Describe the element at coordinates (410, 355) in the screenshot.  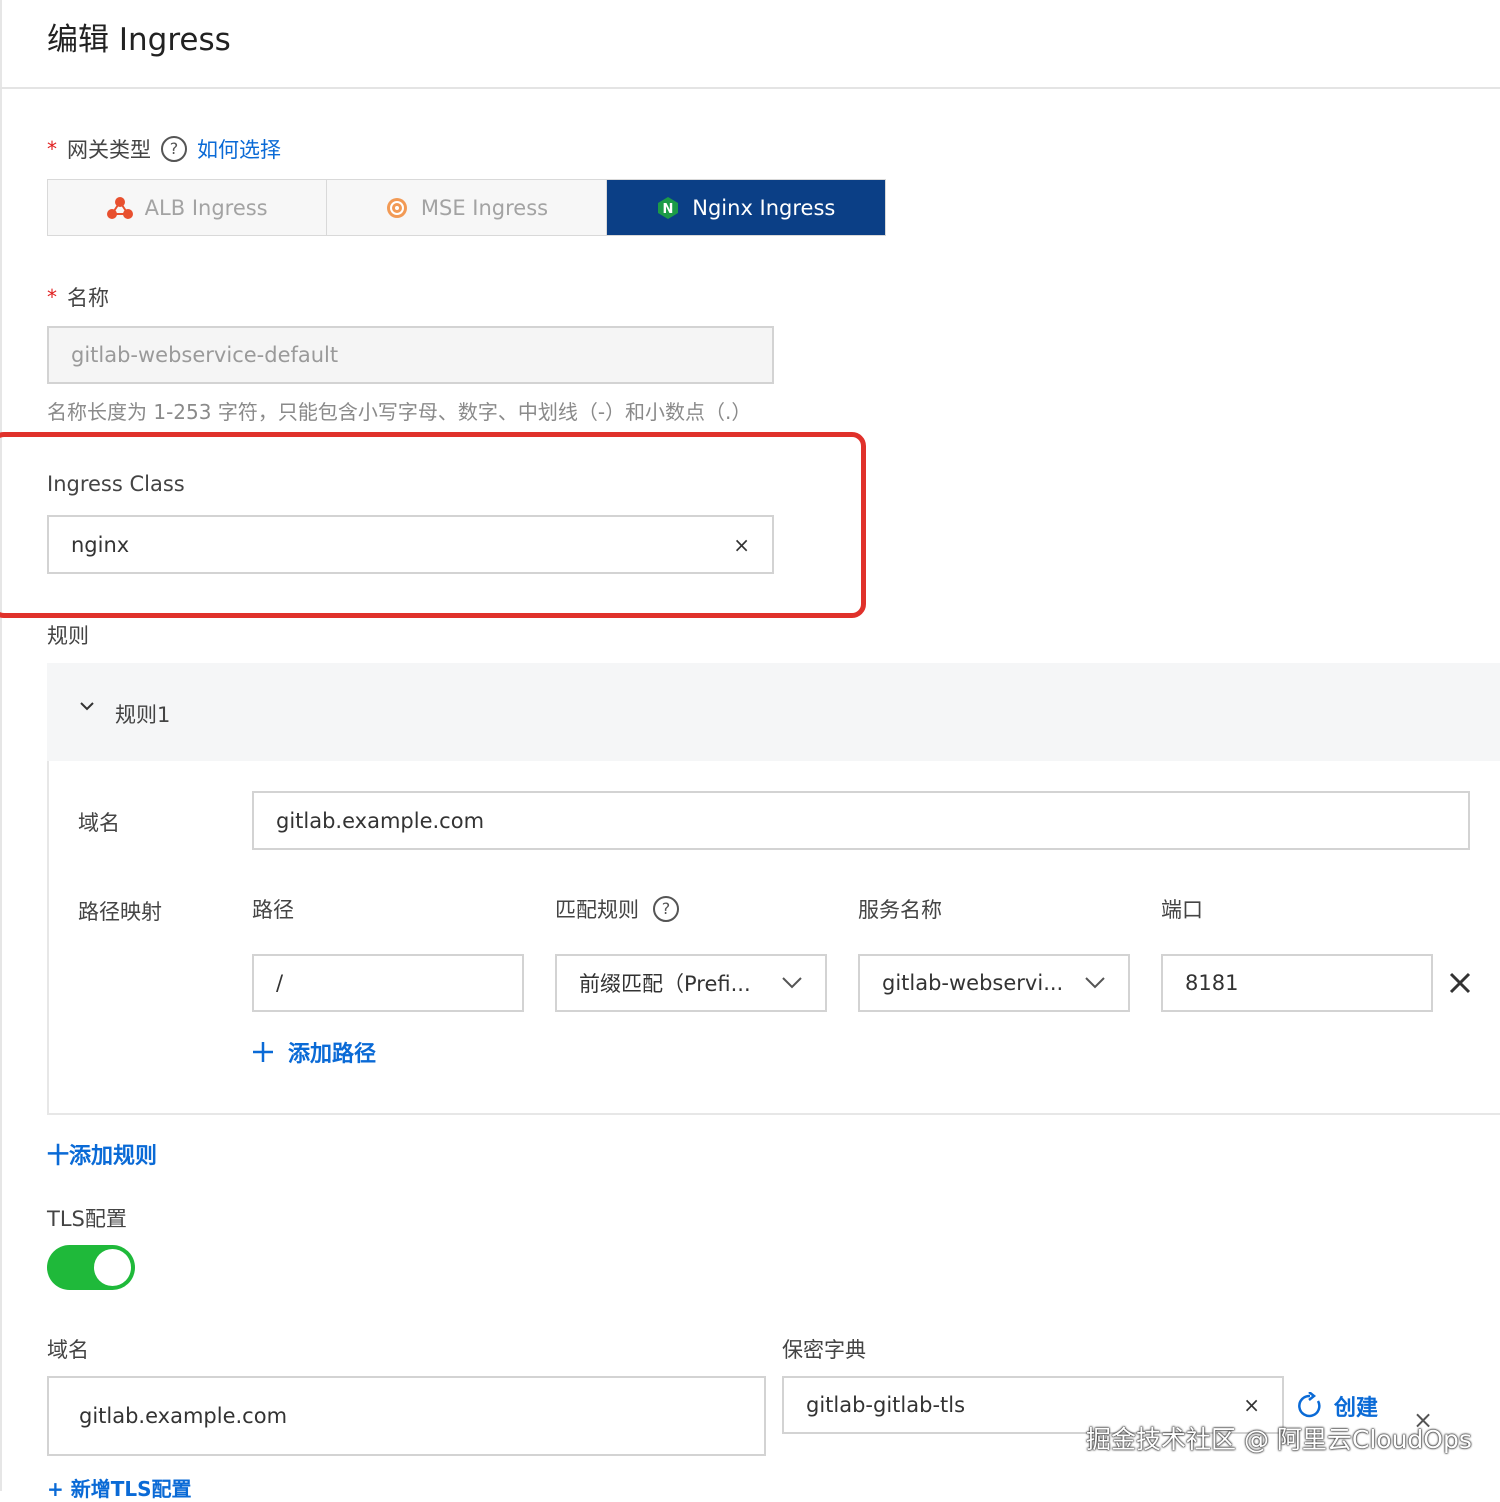
I see `name-input: gitlab-webservice-default` at that location.